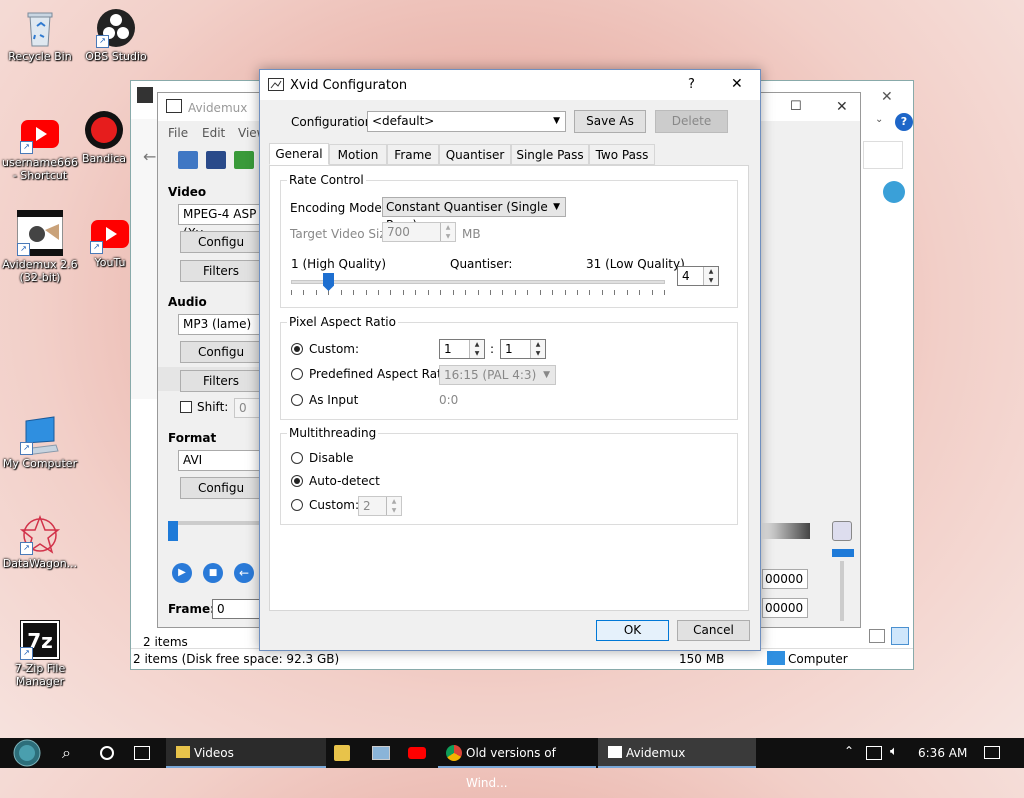  I want to click on taskbar-avidemux: Avidemux, so click(677, 753).